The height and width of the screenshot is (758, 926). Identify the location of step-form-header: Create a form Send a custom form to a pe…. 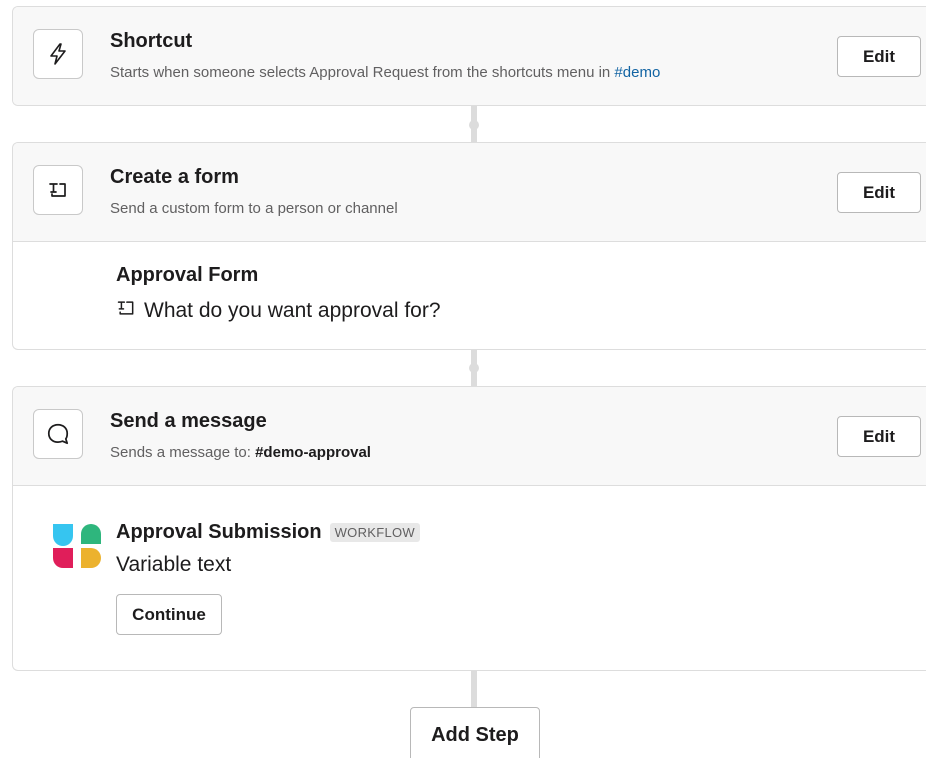
(469, 192).